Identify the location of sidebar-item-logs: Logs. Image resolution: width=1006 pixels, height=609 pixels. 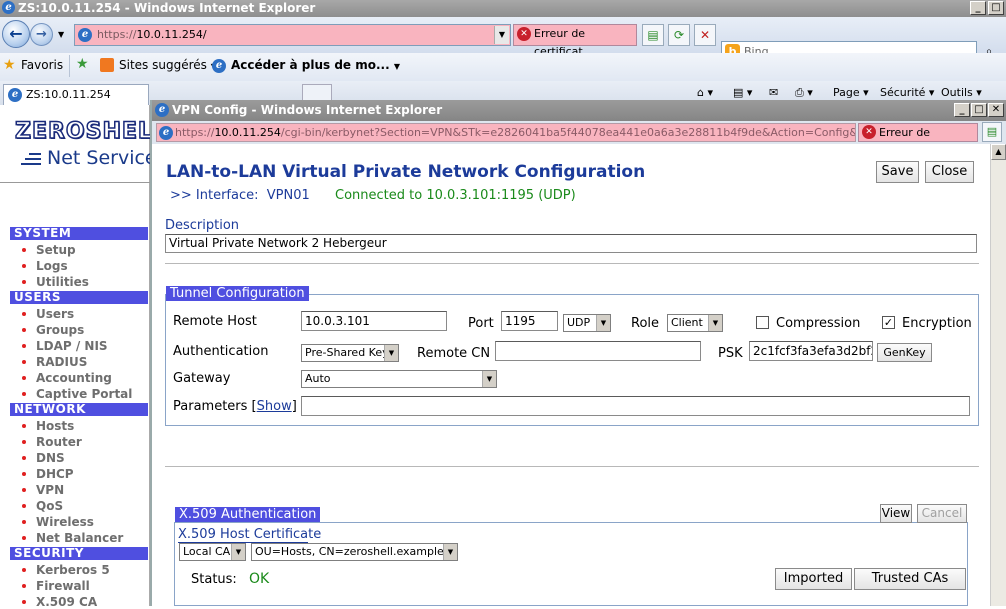
(45, 266).